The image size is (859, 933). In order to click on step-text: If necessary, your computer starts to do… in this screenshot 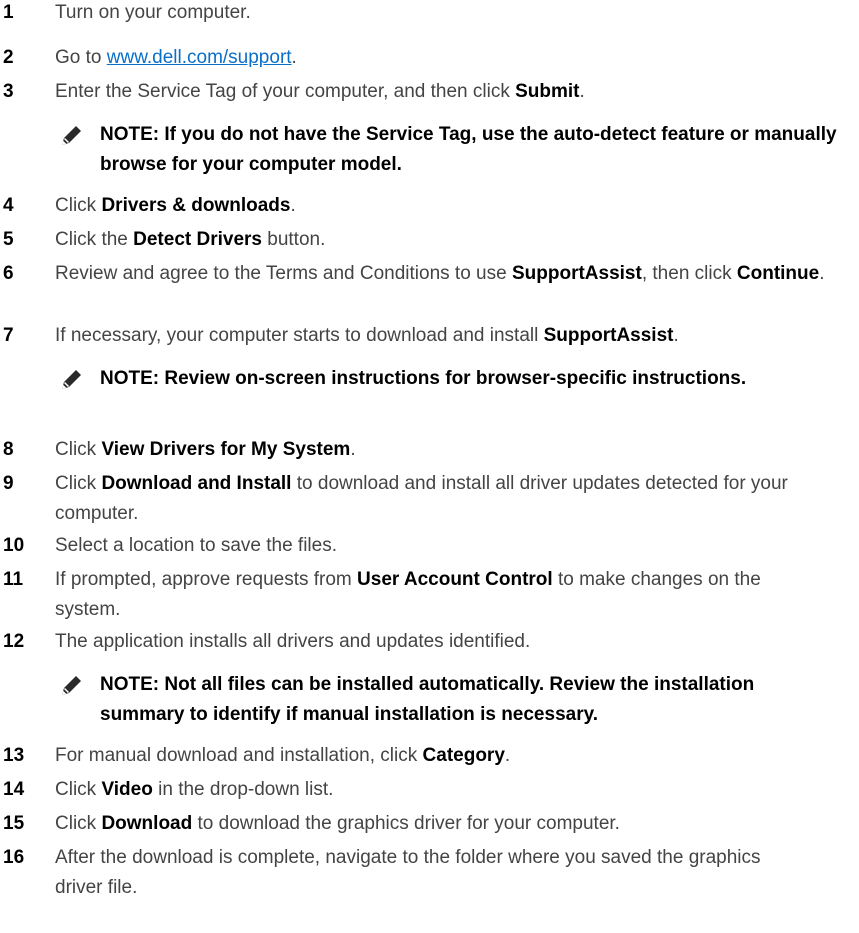, I will do `click(447, 336)`.